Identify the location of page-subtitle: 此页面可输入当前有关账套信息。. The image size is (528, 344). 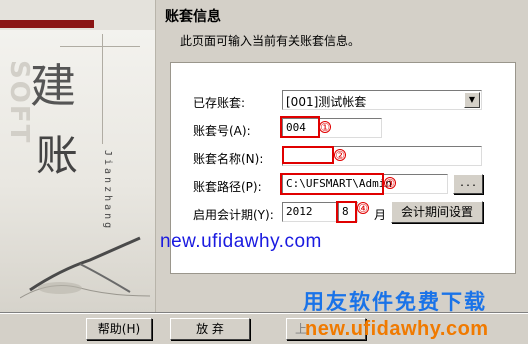
(270, 41).